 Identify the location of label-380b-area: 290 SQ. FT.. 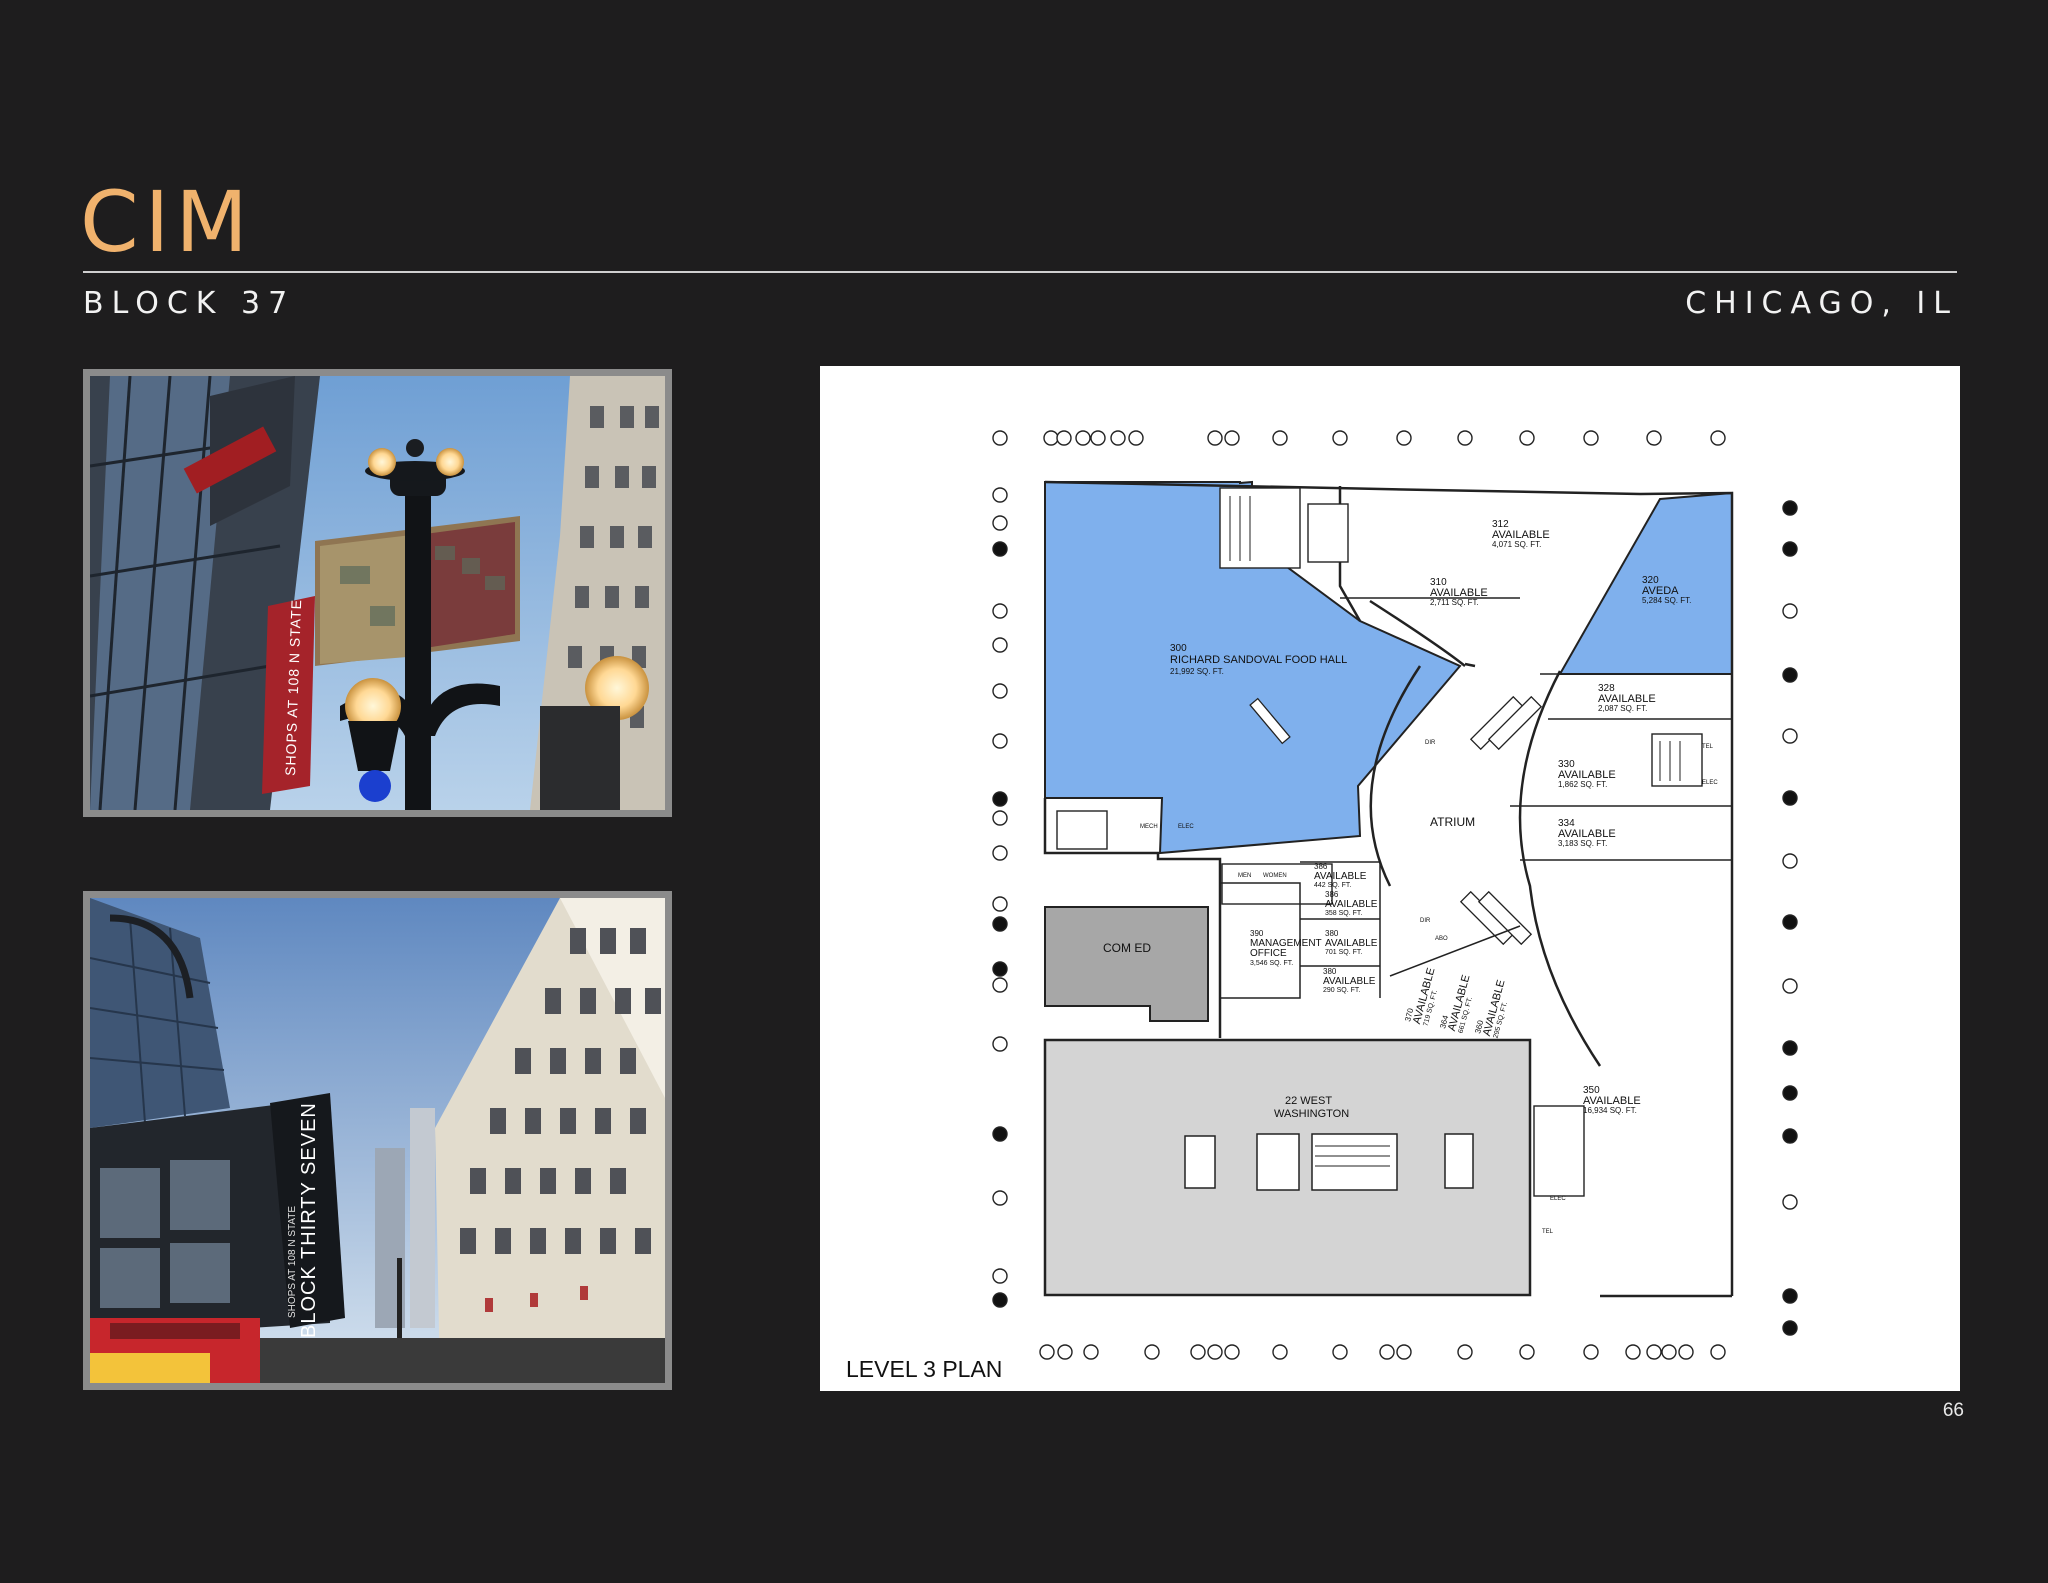
(1341, 990).